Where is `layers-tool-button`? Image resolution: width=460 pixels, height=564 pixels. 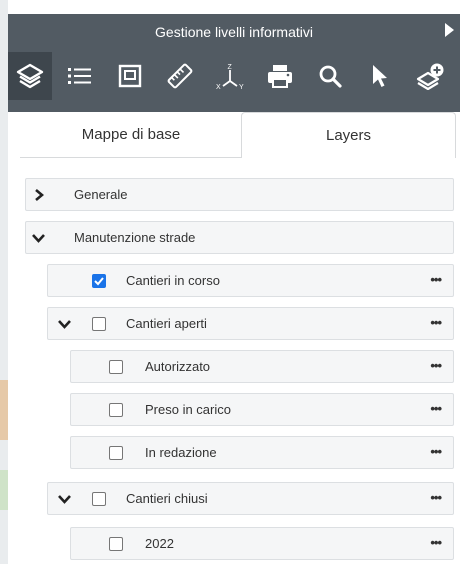 layers-tool-button is located at coordinates (30, 76).